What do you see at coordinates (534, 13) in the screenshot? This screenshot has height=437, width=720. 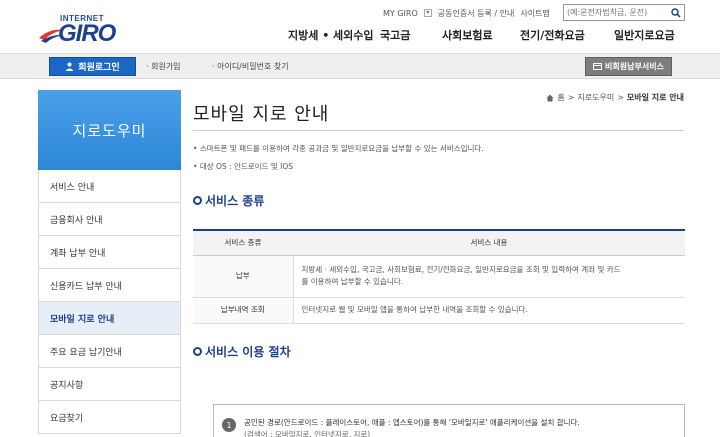 I see `sitemap-link: 사이트맵` at bounding box center [534, 13].